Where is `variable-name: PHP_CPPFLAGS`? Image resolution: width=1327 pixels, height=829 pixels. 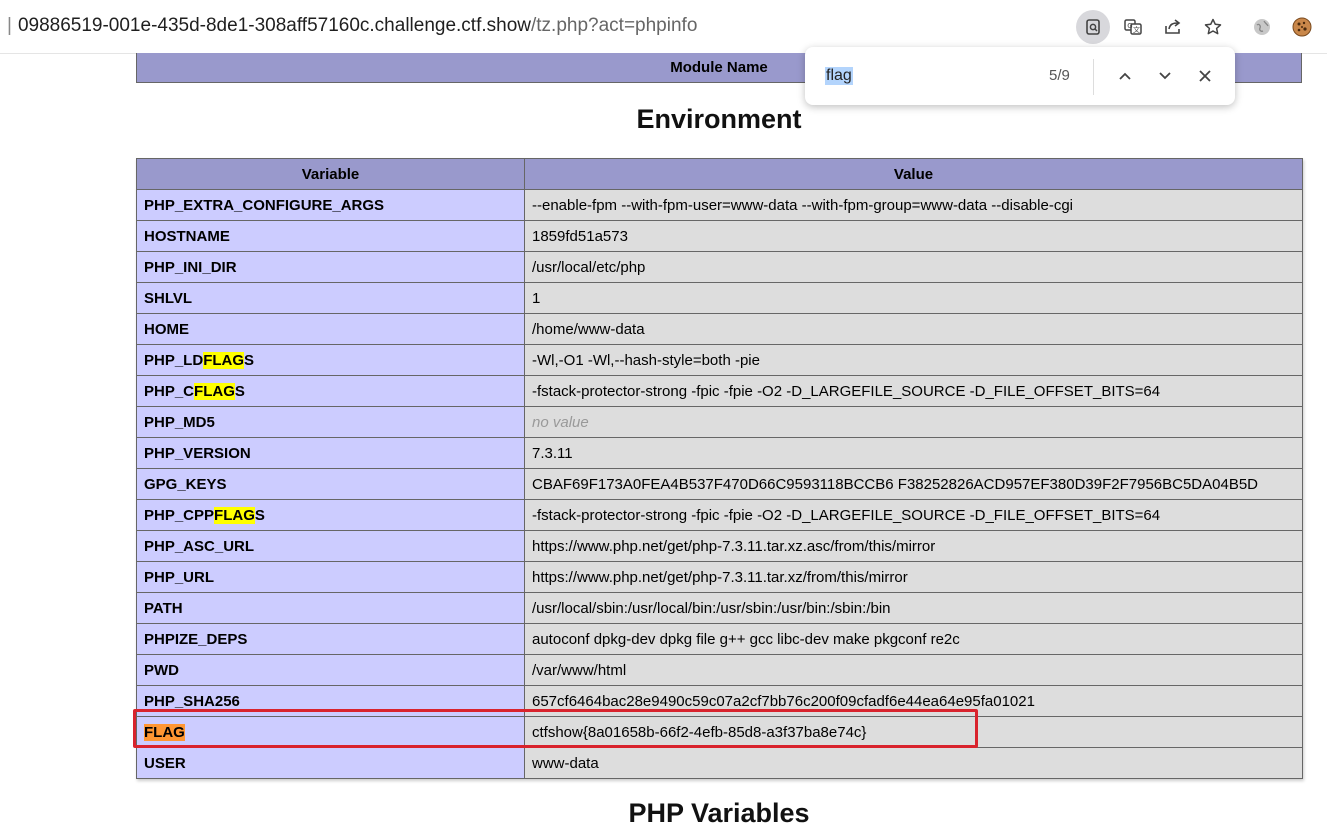 variable-name: PHP_CPPFLAGS is located at coordinates (330, 515).